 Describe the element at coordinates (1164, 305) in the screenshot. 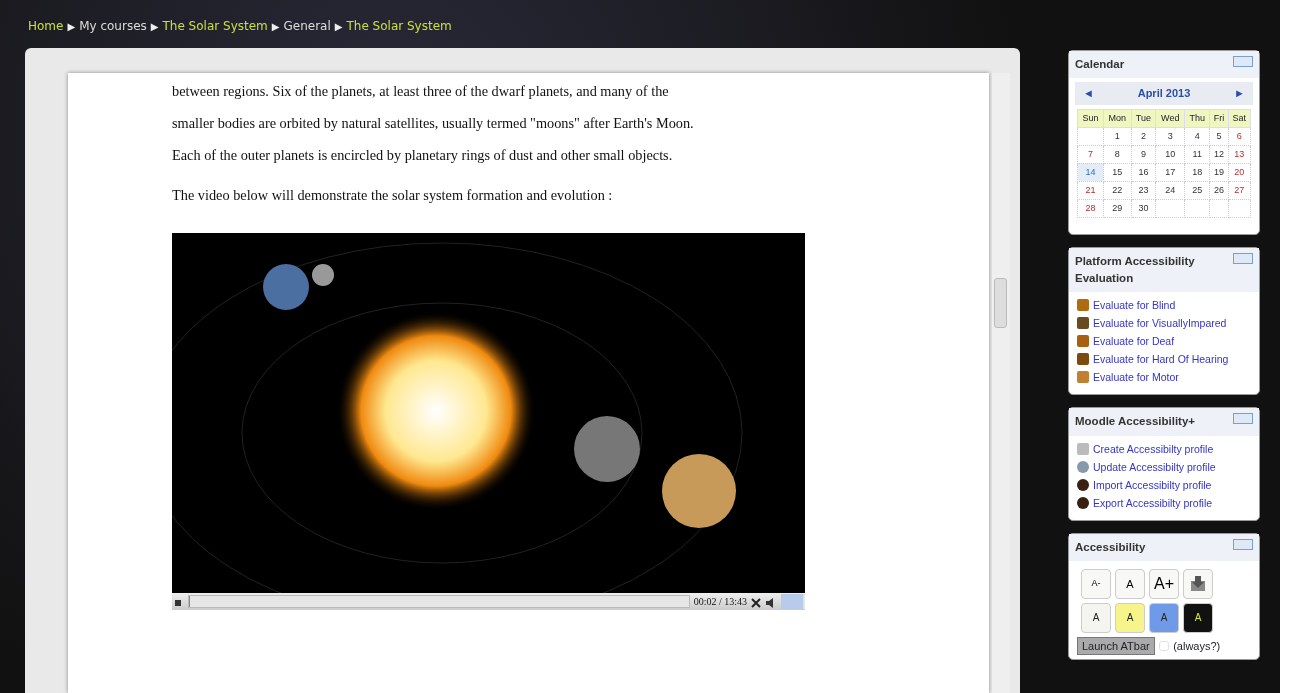

I see `sidebar-link: Evaluate for Blind` at that location.